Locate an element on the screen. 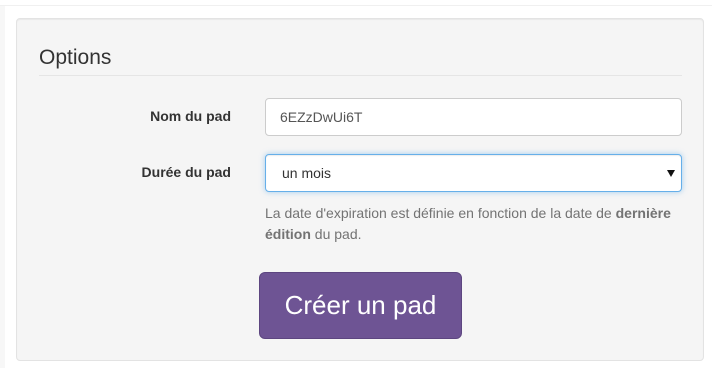 This screenshot has height=368, width=712. create-pad-button: Créer un pad is located at coordinates (360, 305).